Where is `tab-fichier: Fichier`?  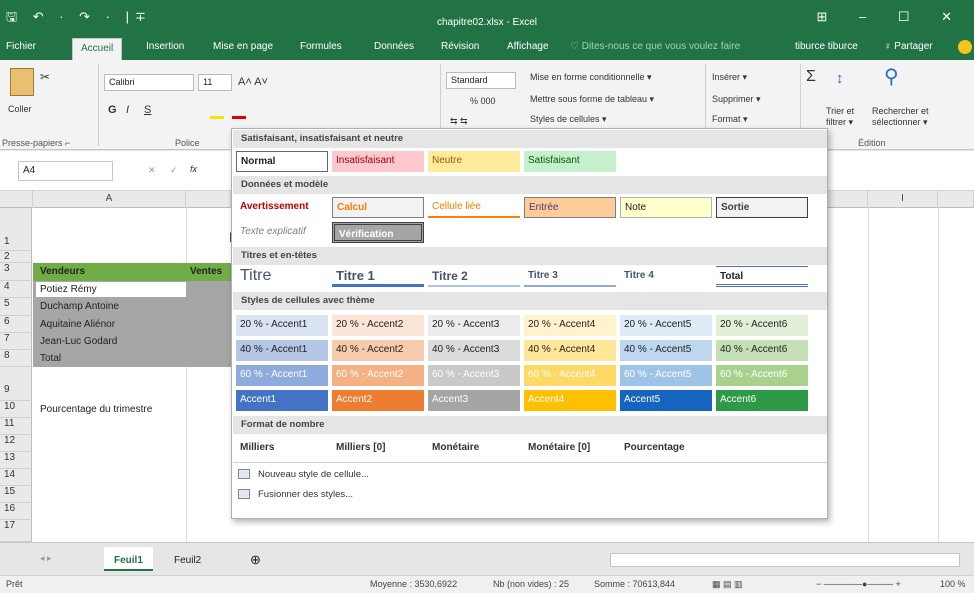
tab-fichier: Fichier is located at coordinates (21, 46).